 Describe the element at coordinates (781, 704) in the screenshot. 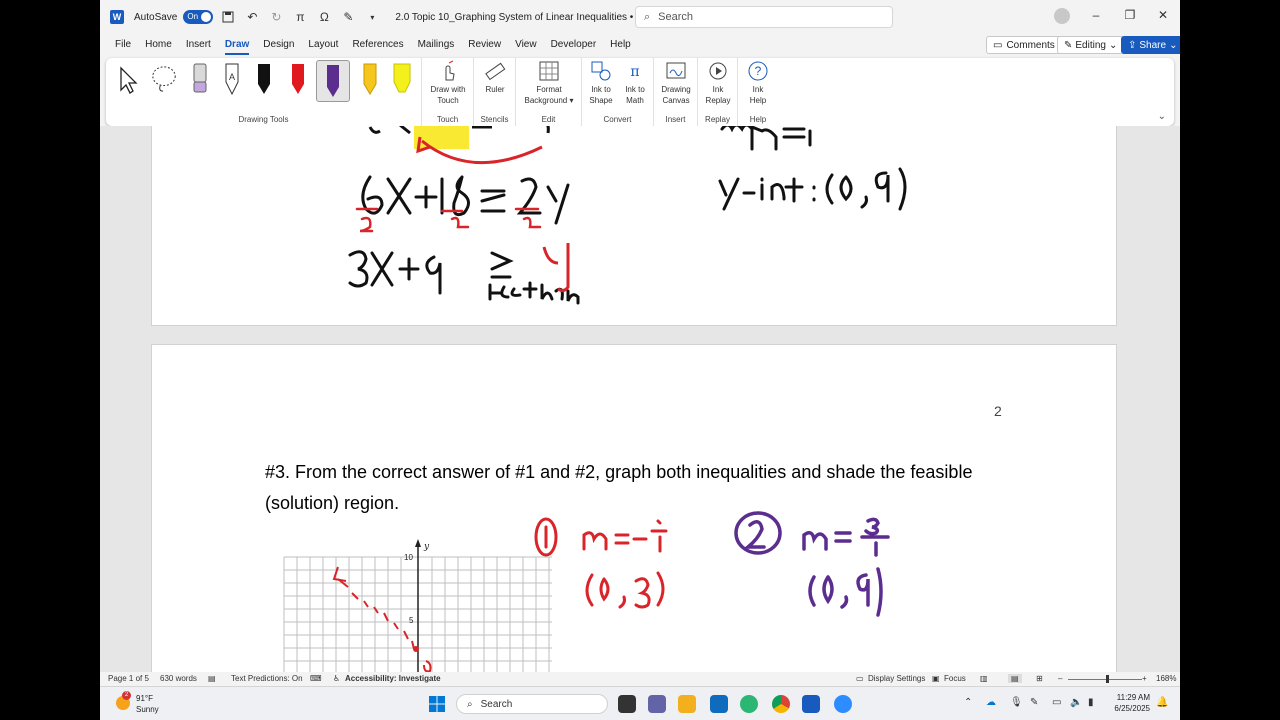

I see `chrome-icon` at that location.